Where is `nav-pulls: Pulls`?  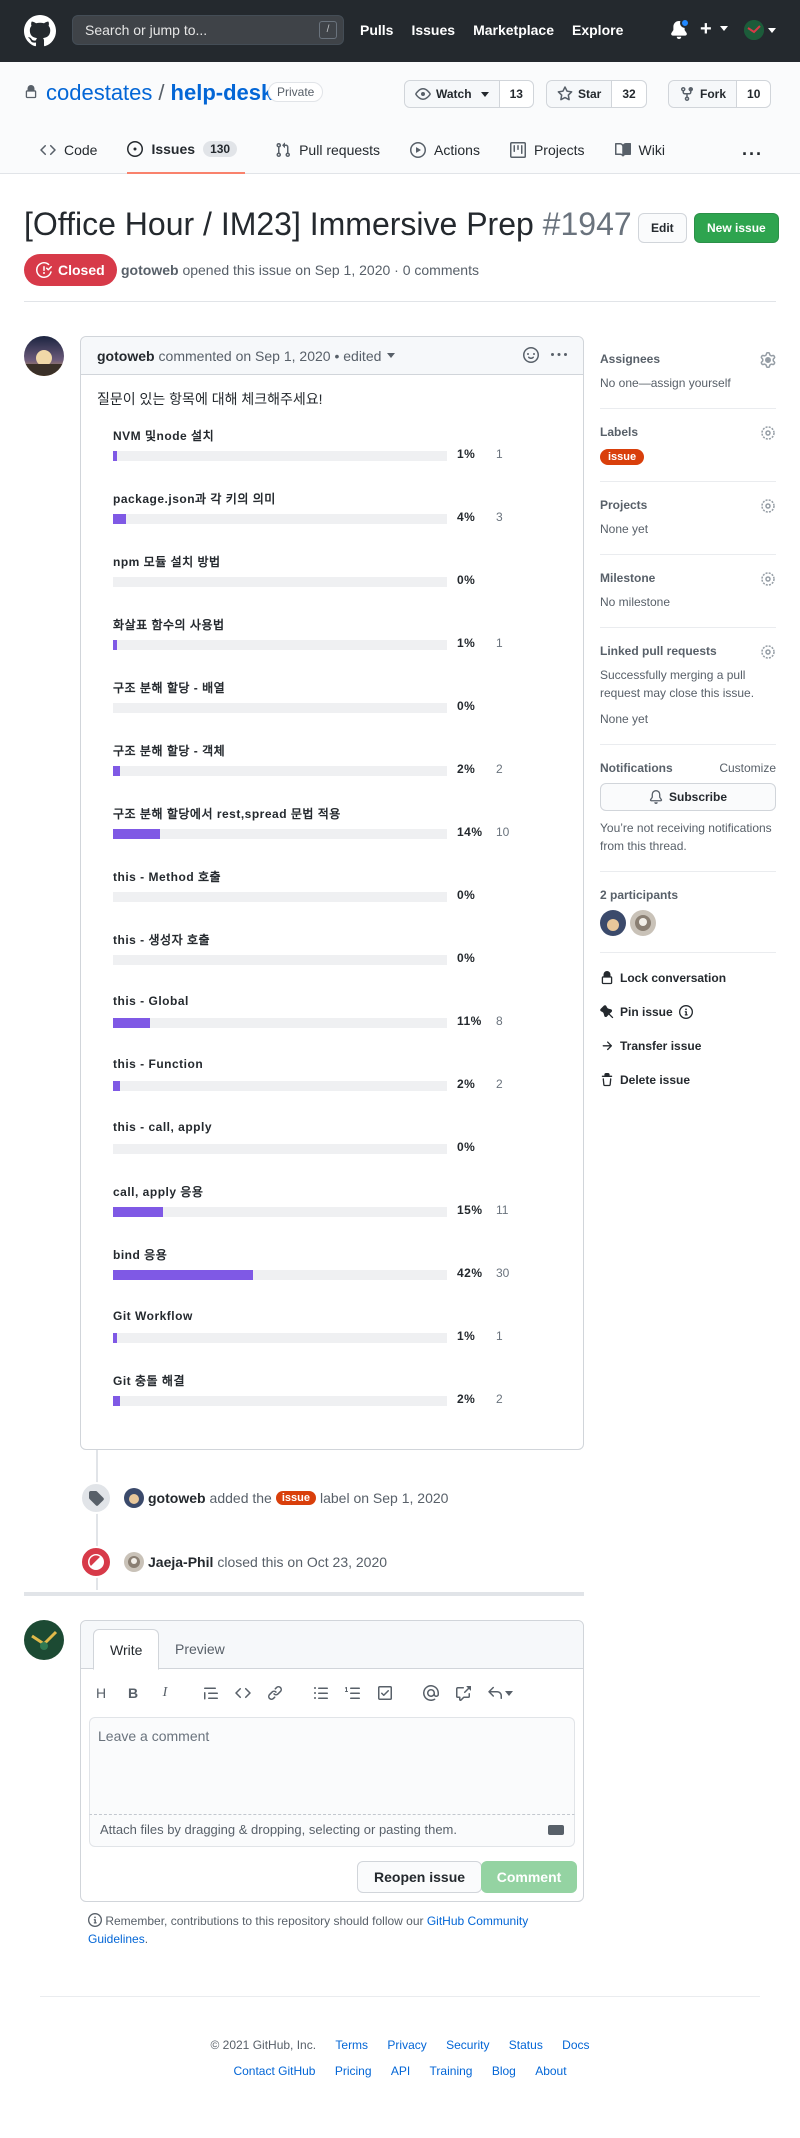 nav-pulls: Pulls is located at coordinates (376, 30).